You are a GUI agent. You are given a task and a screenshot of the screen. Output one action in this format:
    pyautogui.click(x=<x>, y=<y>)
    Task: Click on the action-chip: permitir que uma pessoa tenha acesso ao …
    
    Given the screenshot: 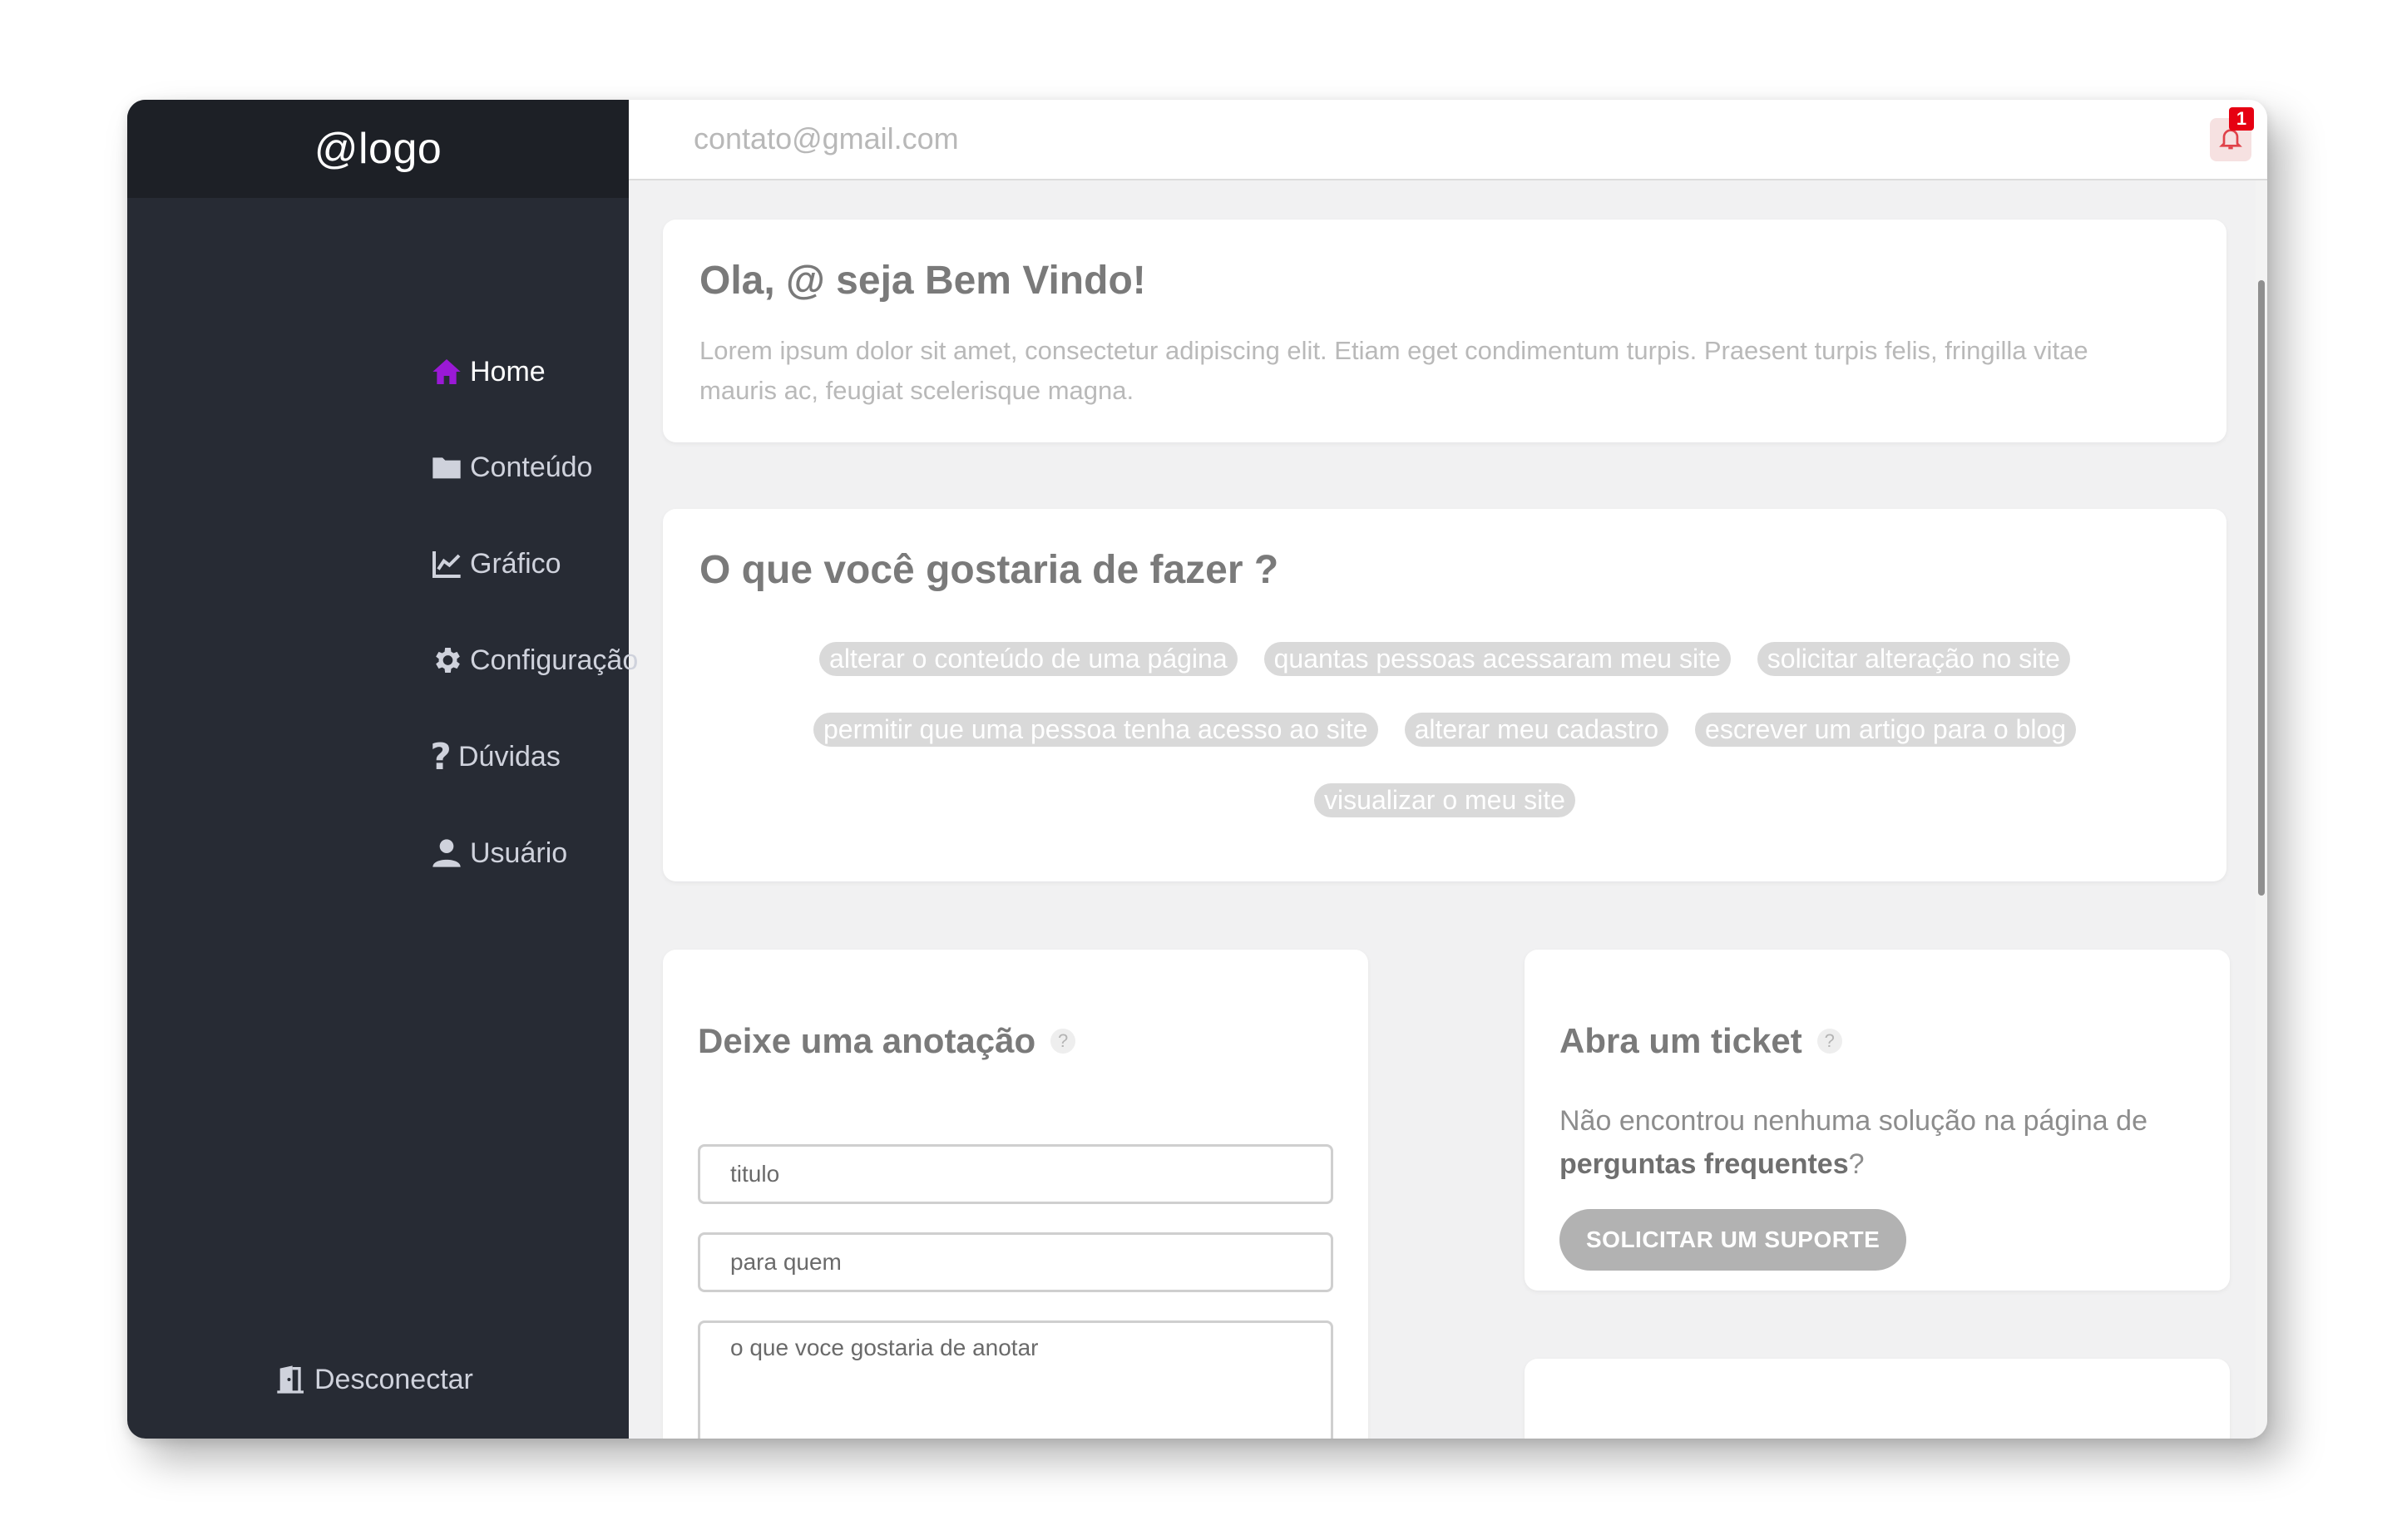 What is the action you would take?
    pyautogui.click(x=1095, y=730)
    